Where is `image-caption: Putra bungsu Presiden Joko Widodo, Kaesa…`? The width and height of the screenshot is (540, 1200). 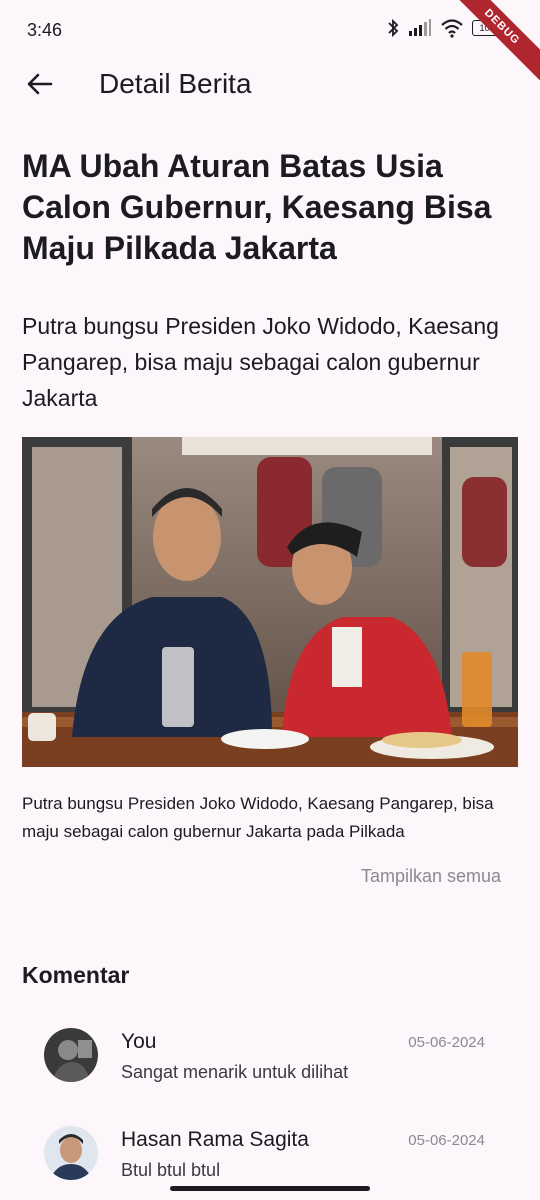 image-caption: Putra bungsu Presiden Joko Widodo, Kaesa… is located at coordinates (258, 817).